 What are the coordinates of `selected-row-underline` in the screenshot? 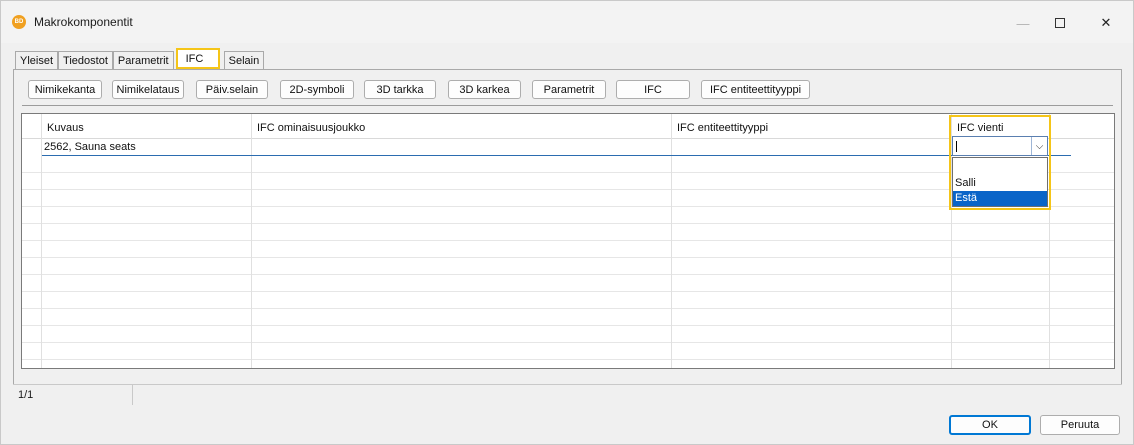 It's located at (556, 155).